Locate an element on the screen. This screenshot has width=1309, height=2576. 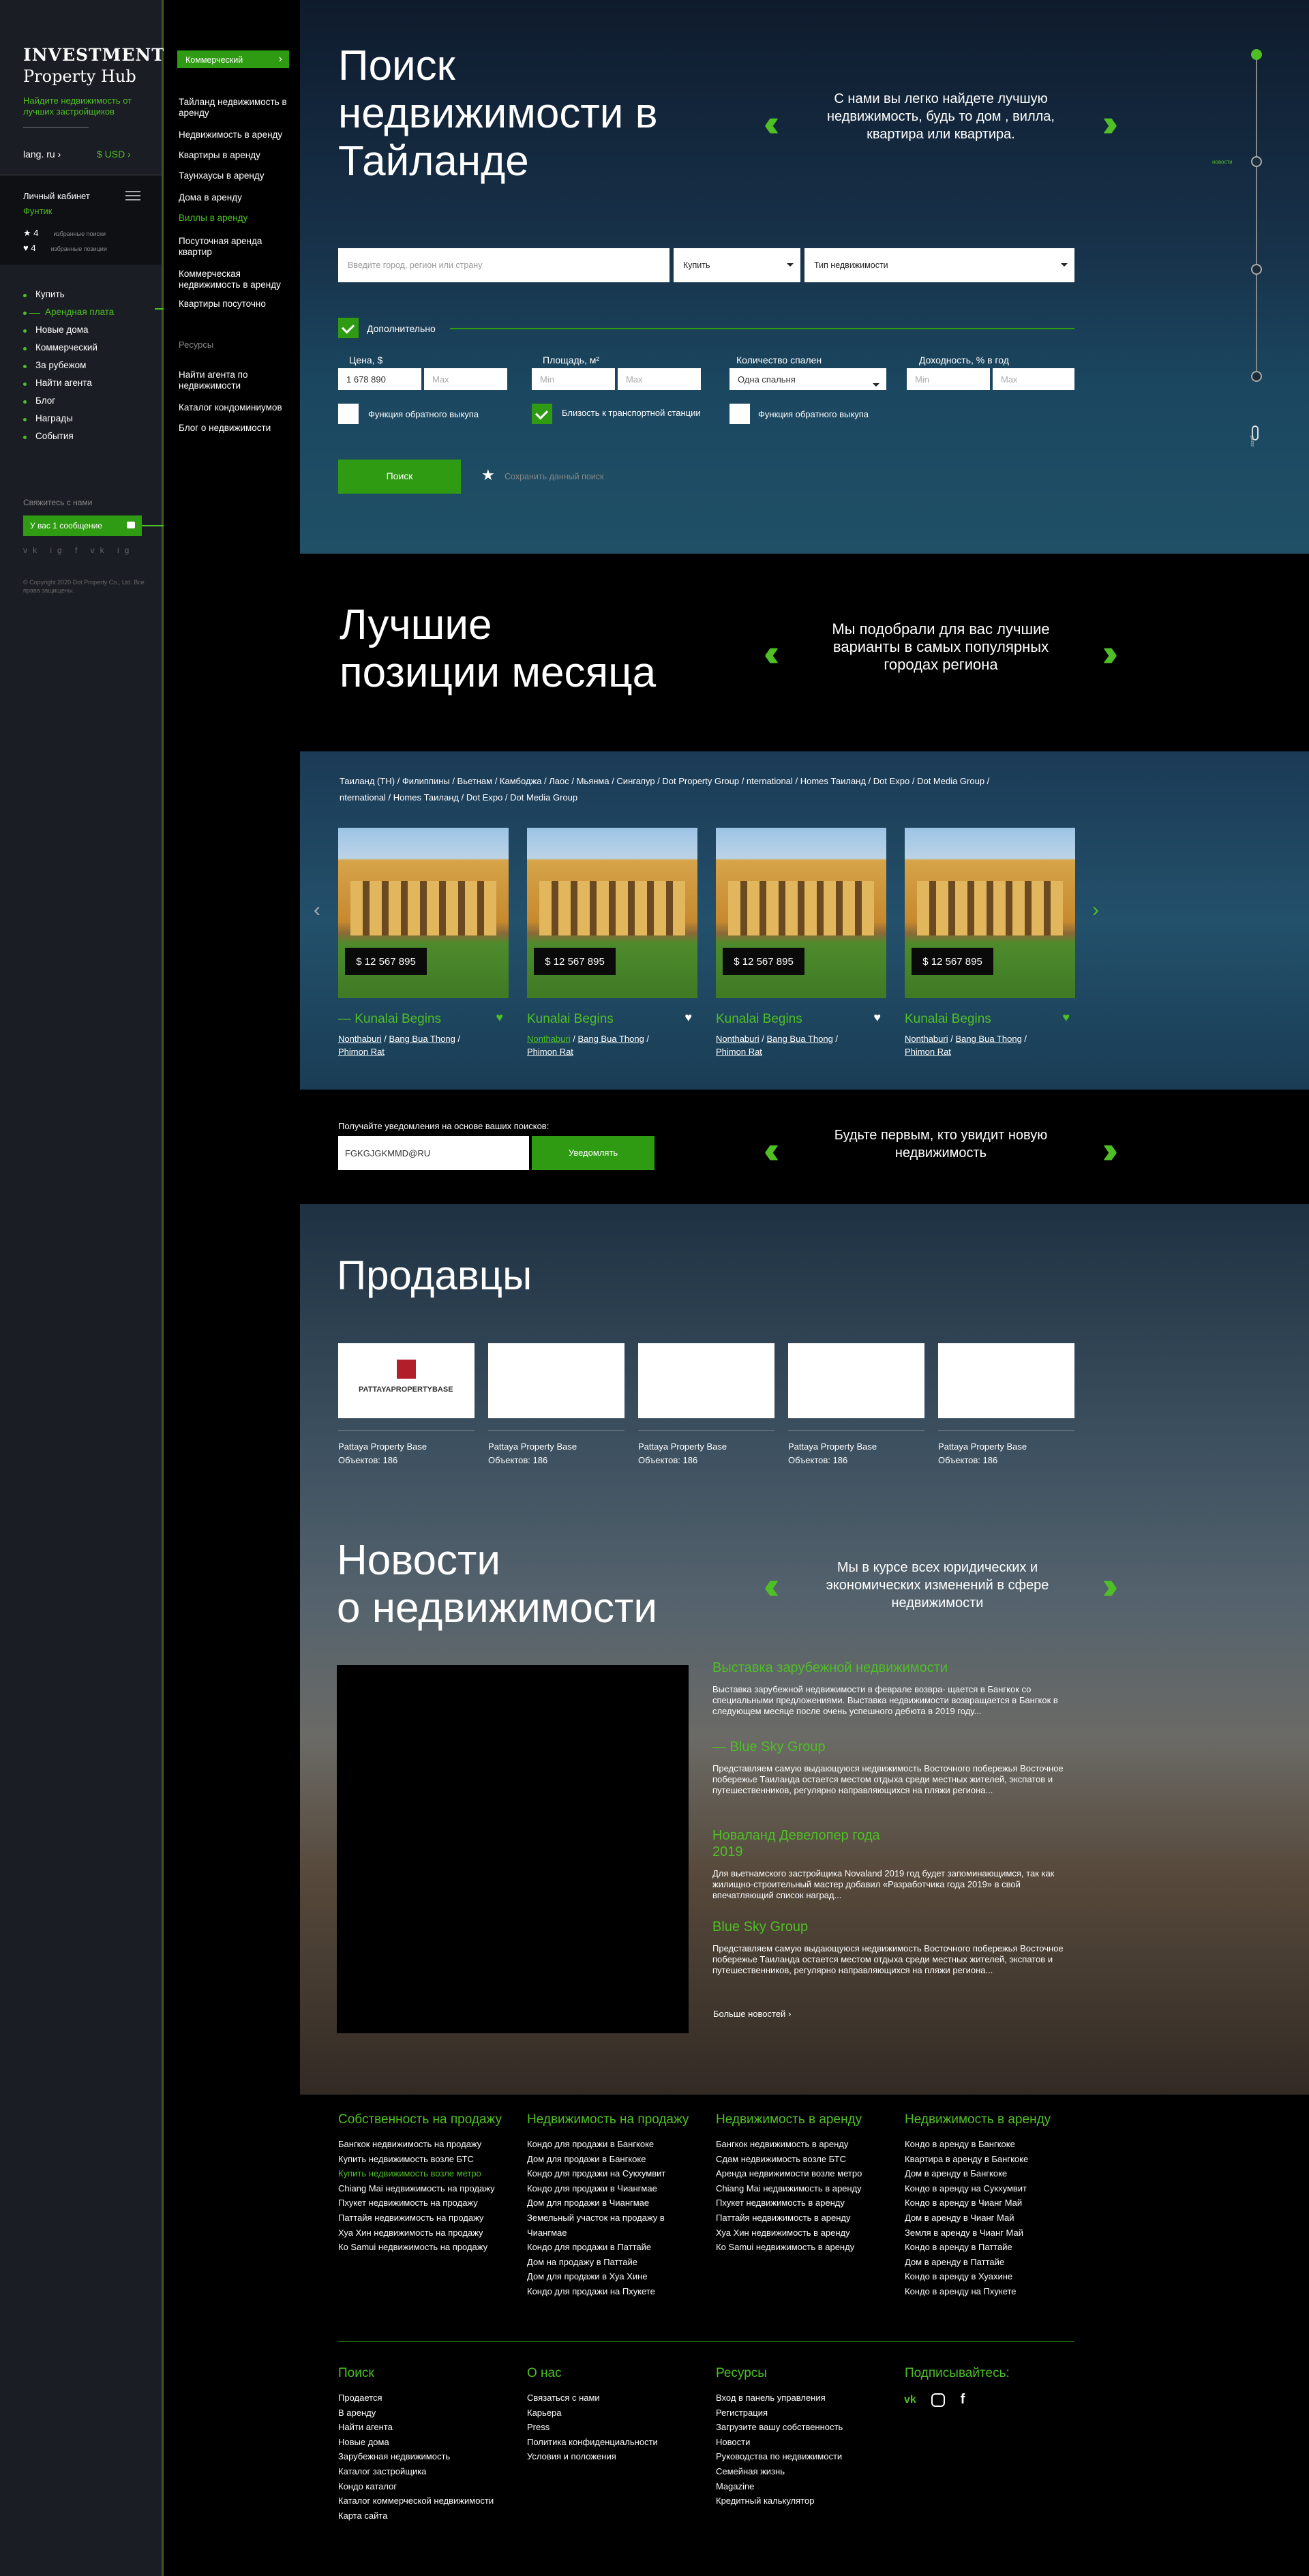
seller-logo is located at coordinates (856, 1380).